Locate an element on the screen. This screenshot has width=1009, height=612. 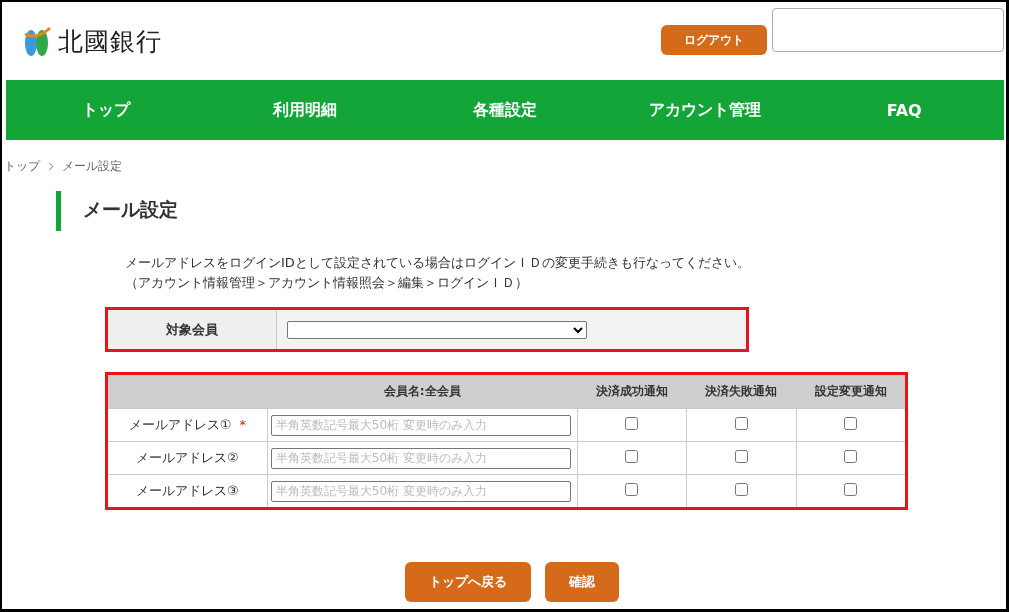
notice-text: （アカウント情報管理＞アカウント情報照会＞編集＞ログインＩＤ） is located at coordinates (327, 283).